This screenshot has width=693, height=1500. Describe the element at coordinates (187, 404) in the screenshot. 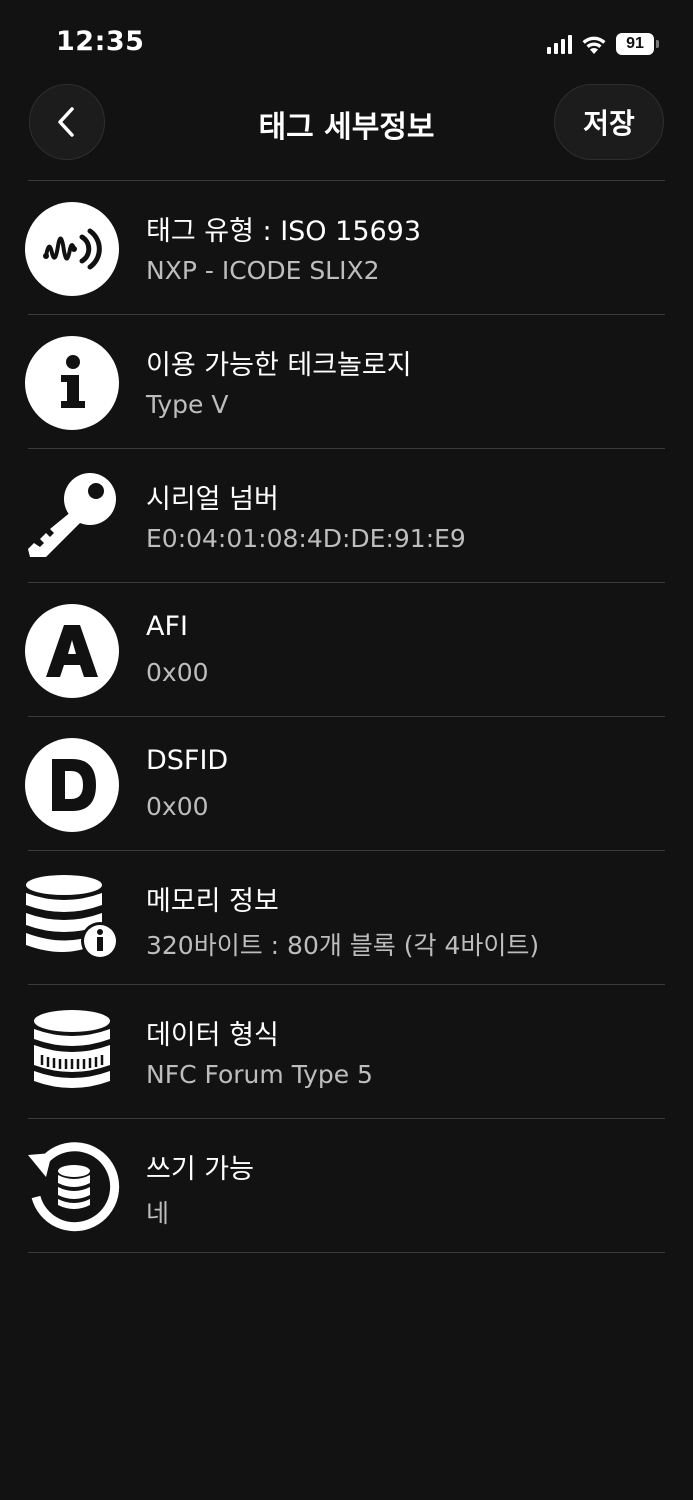

I see `row-value: Type V` at that location.